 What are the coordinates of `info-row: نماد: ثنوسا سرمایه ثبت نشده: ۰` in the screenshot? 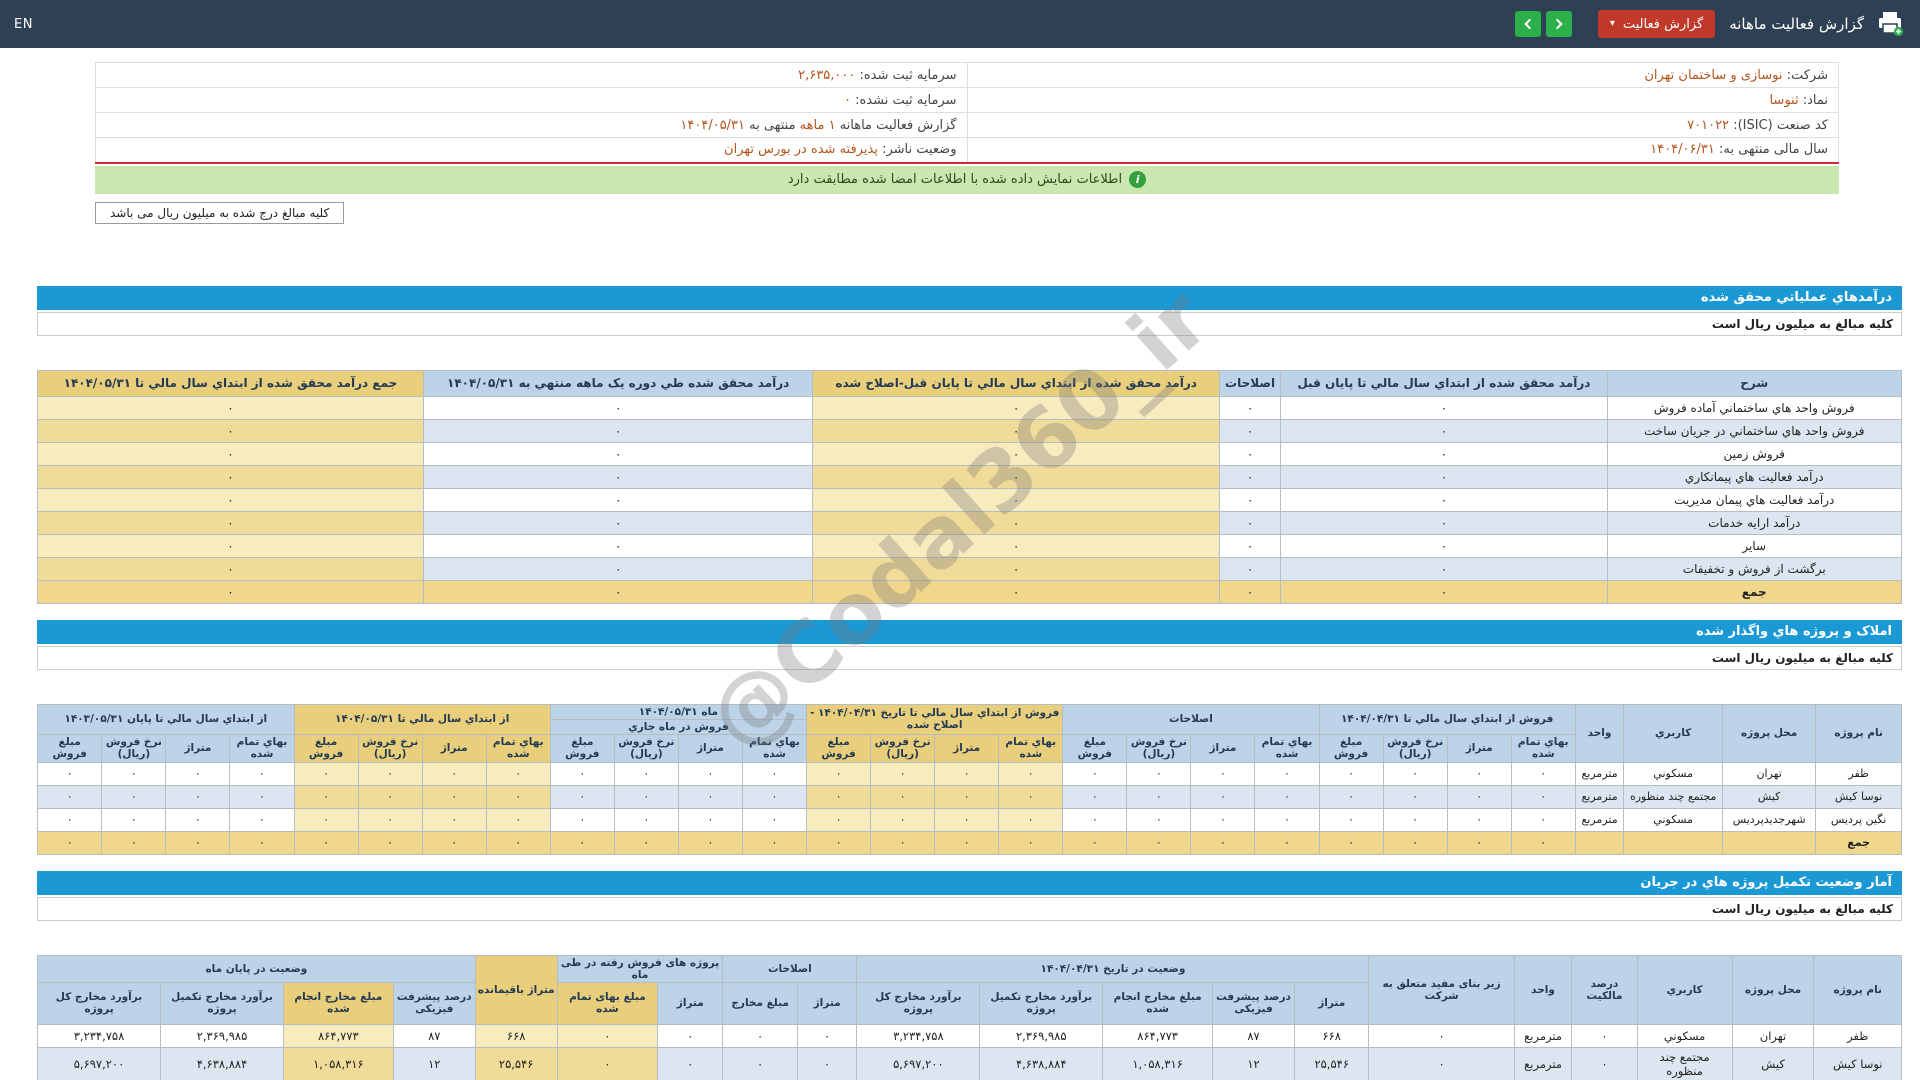 It's located at (967, 100).